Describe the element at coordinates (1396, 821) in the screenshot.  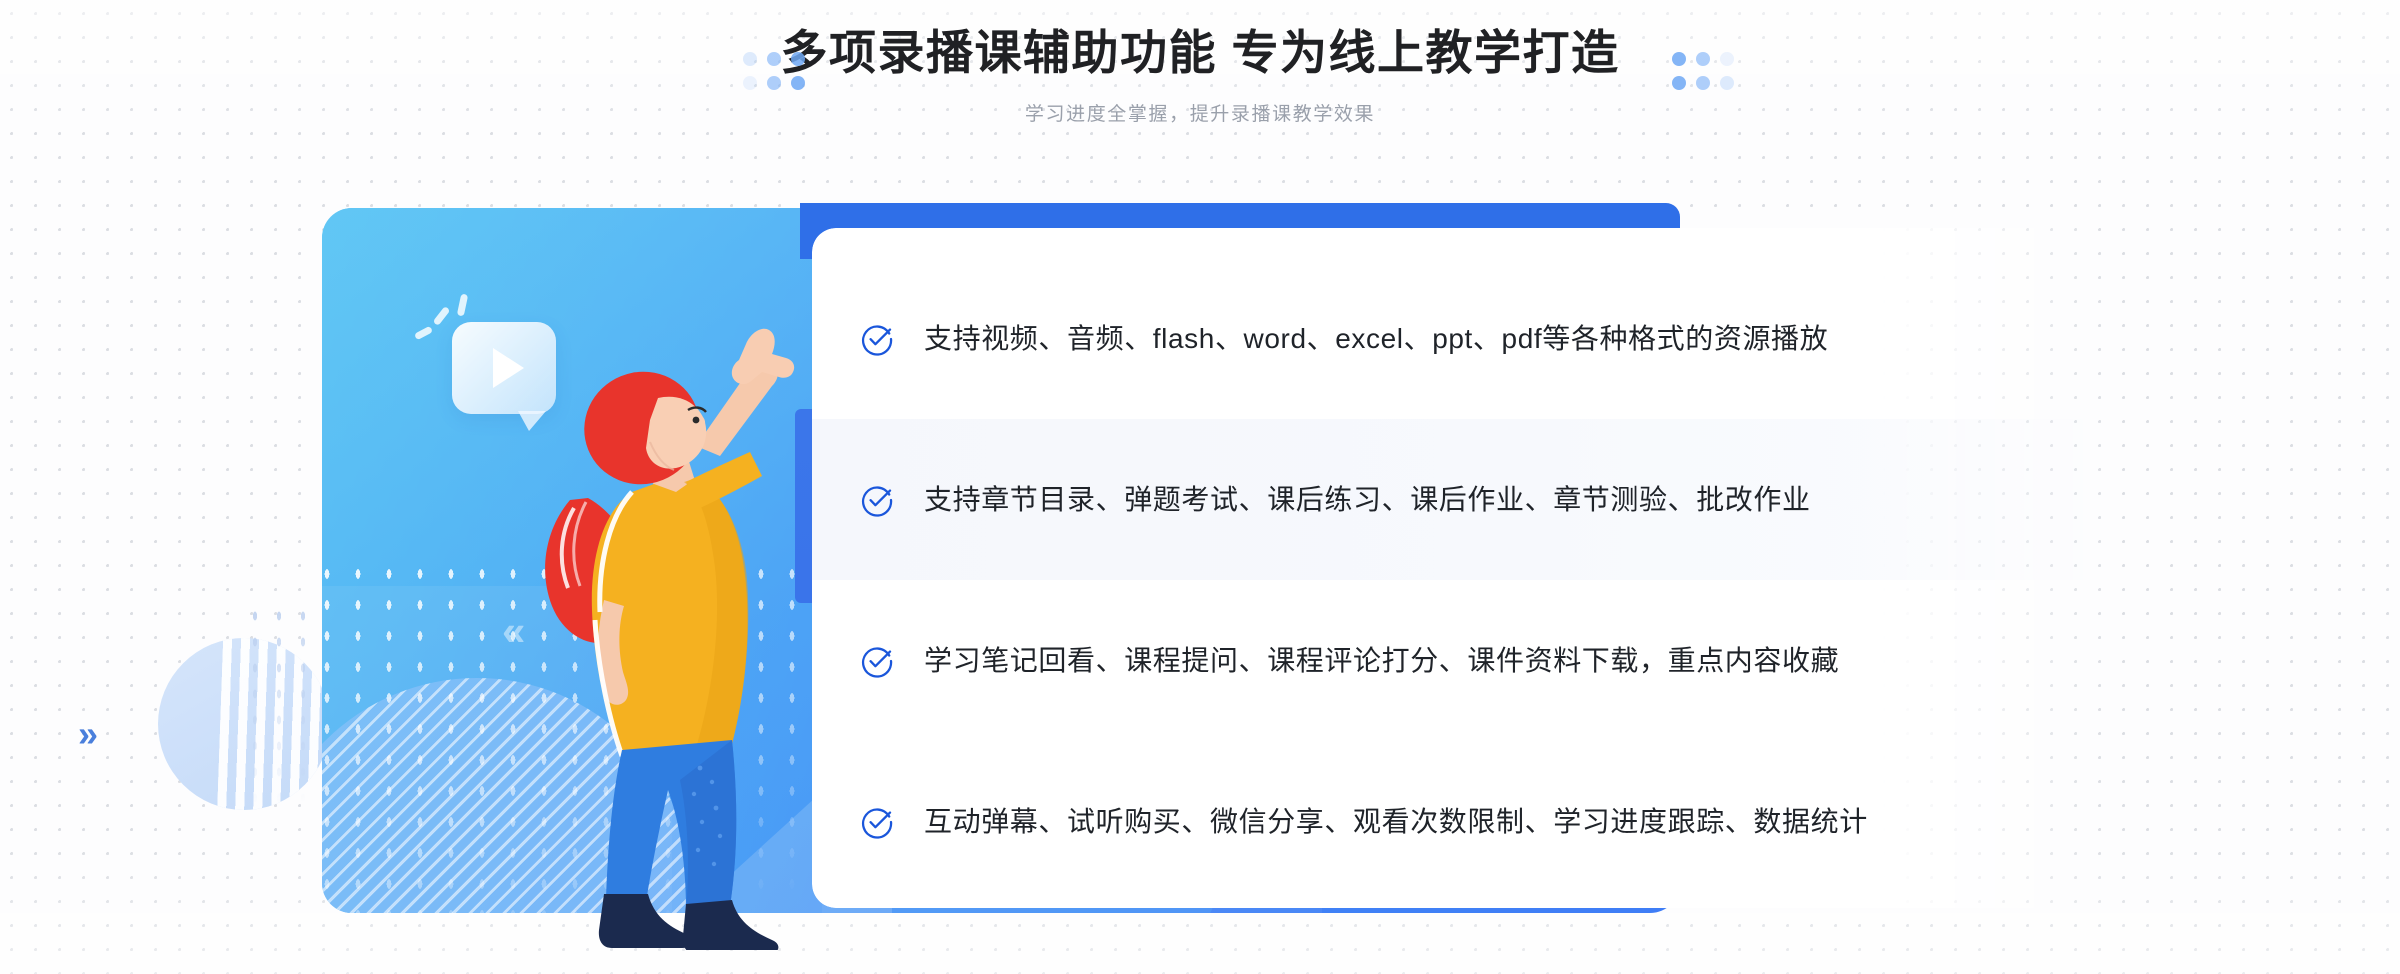
I see `feature-text: 互动弹幕、试听购买、微信分享、观看次数限制、学习进度跟踪、数据统计` at that location.